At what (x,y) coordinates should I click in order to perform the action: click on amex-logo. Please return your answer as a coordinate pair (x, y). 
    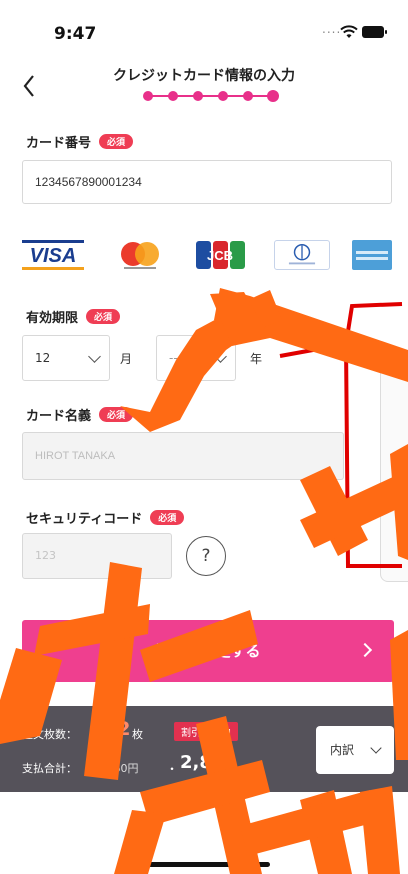
    Looking at the image, I should click on (372, 255).